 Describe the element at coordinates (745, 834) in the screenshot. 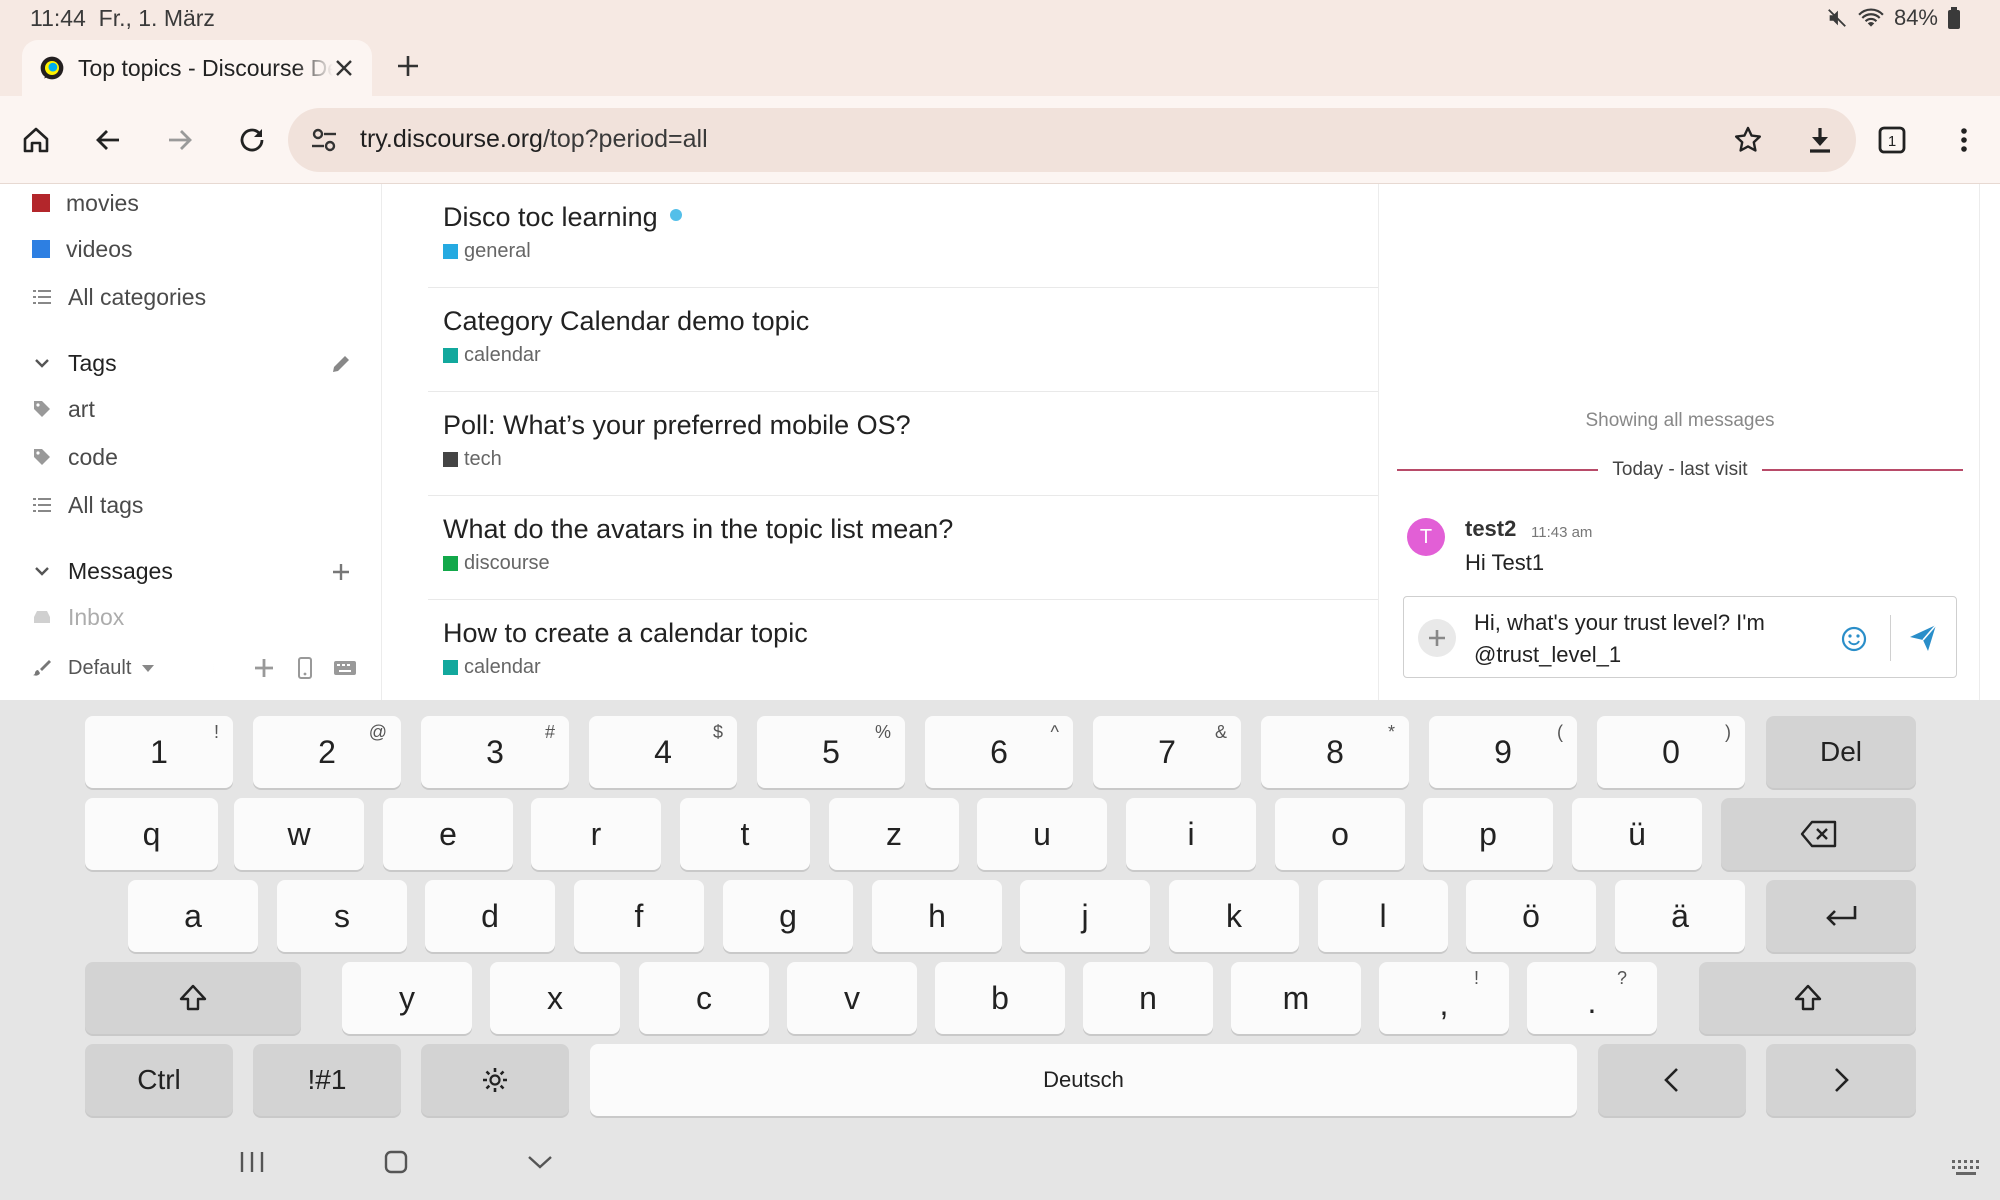

I see `key-t: t` at that location.